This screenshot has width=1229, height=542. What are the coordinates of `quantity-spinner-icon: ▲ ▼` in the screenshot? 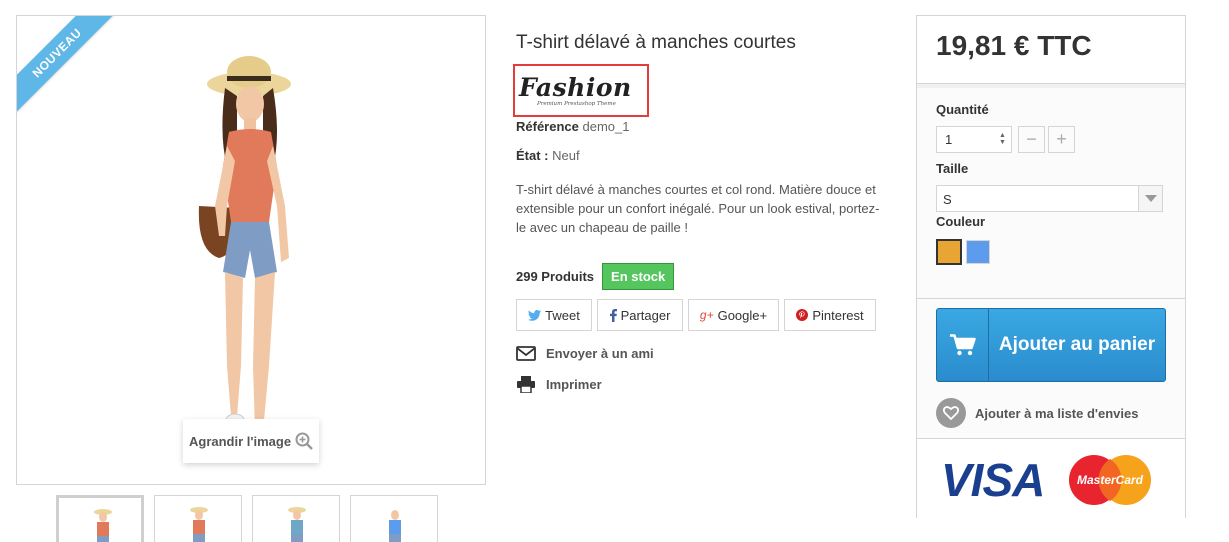 It's located at (1003, 139).